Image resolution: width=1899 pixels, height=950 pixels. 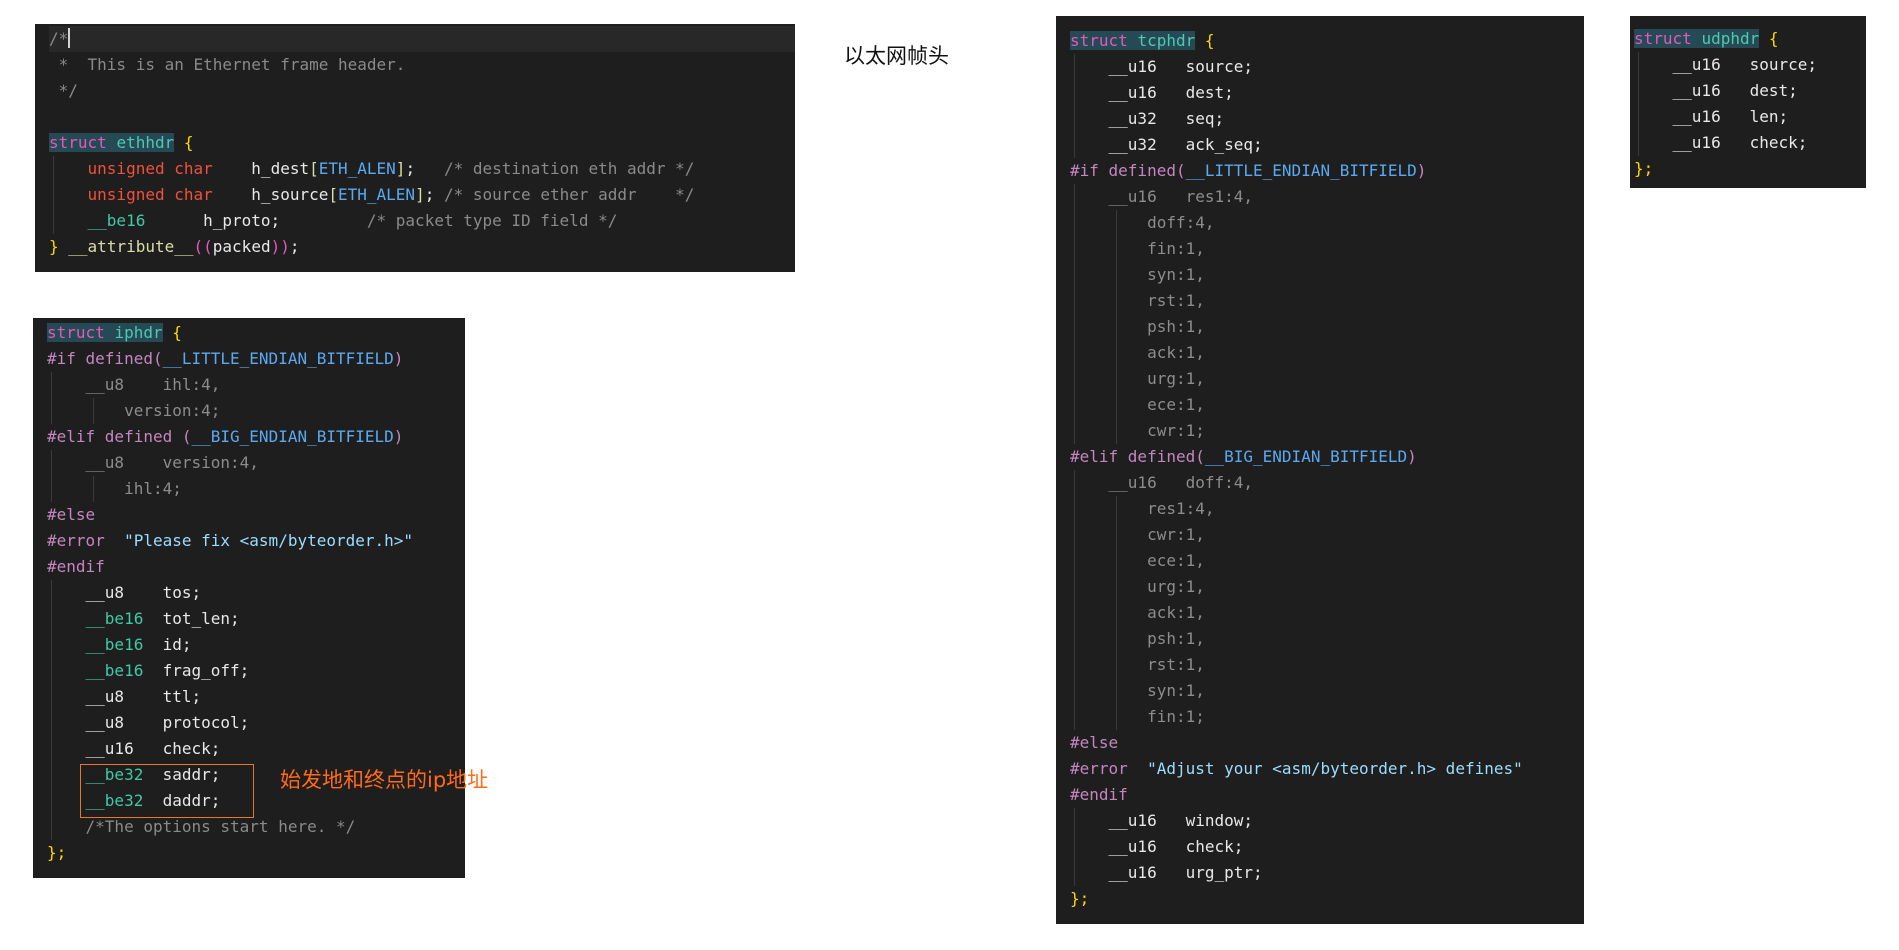 What do you see at coordinates (1176, 430) in the screenshot?
I see `bitfield-line: cwr:1;` at bounding box center [1176, 430].